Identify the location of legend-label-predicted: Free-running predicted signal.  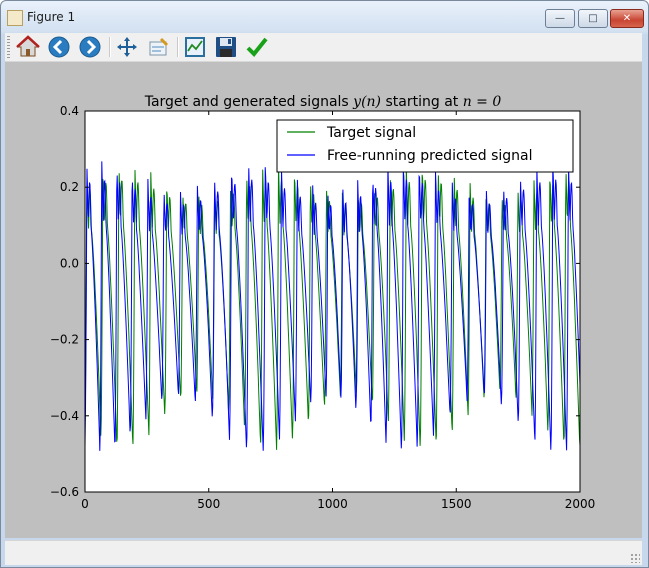
(430, 156).